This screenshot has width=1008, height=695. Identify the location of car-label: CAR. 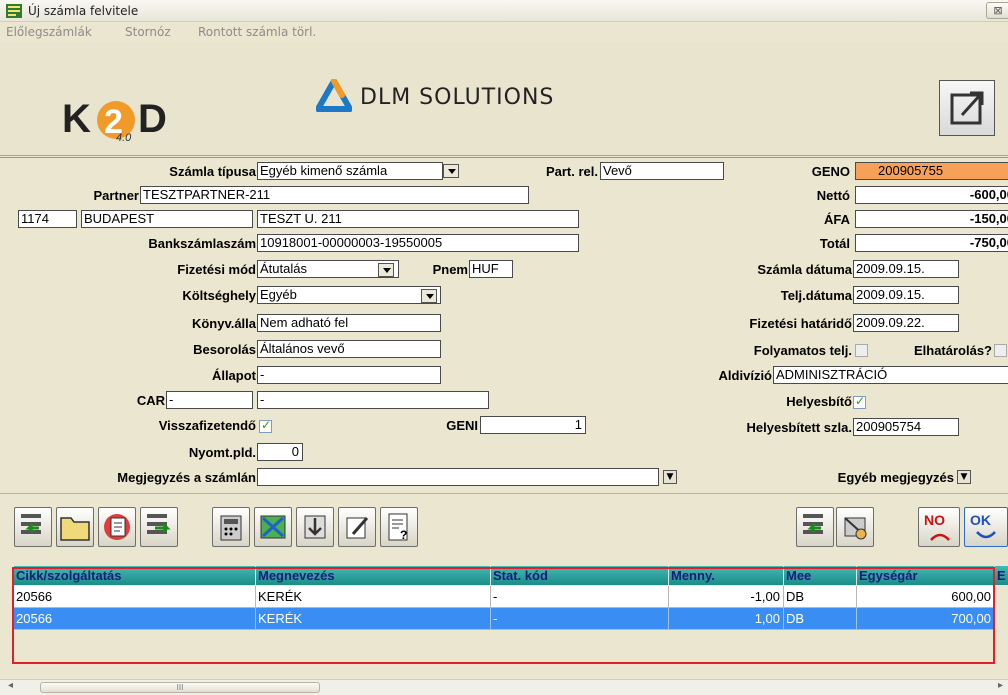
(150, 400).